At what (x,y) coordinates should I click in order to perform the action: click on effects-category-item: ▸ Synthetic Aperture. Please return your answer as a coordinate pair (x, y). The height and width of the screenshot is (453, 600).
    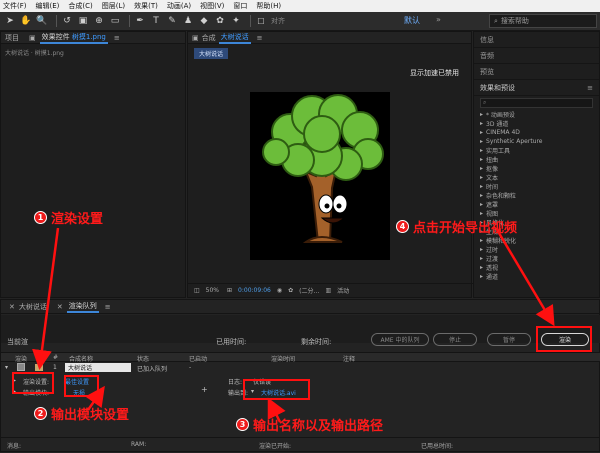
    Looking at the image, I should click on (536, 141).